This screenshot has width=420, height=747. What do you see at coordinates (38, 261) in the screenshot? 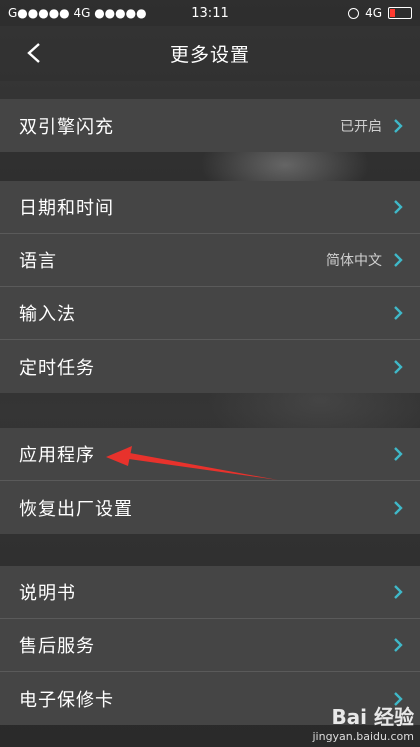
I see `row-label: 语言` at bounding box center [38, 261].